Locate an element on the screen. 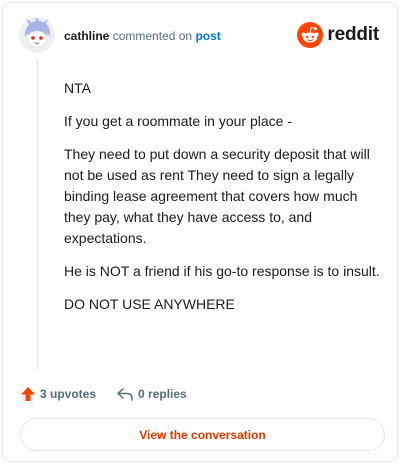 The height and width of the screenshot is (464, 400). avatar is located at coordinates (37, 35).